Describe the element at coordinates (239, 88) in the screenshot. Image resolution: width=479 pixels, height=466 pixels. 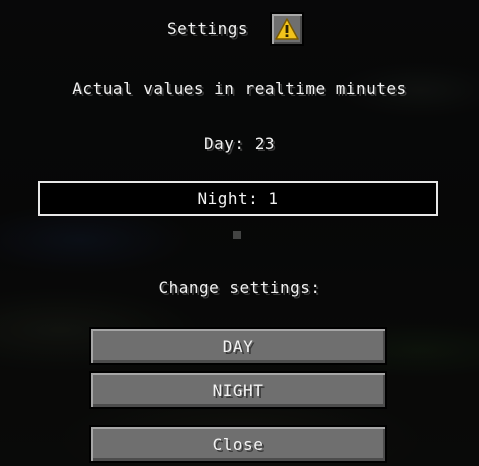
I see `info-text: Actual values in realtime minutes` at that location.